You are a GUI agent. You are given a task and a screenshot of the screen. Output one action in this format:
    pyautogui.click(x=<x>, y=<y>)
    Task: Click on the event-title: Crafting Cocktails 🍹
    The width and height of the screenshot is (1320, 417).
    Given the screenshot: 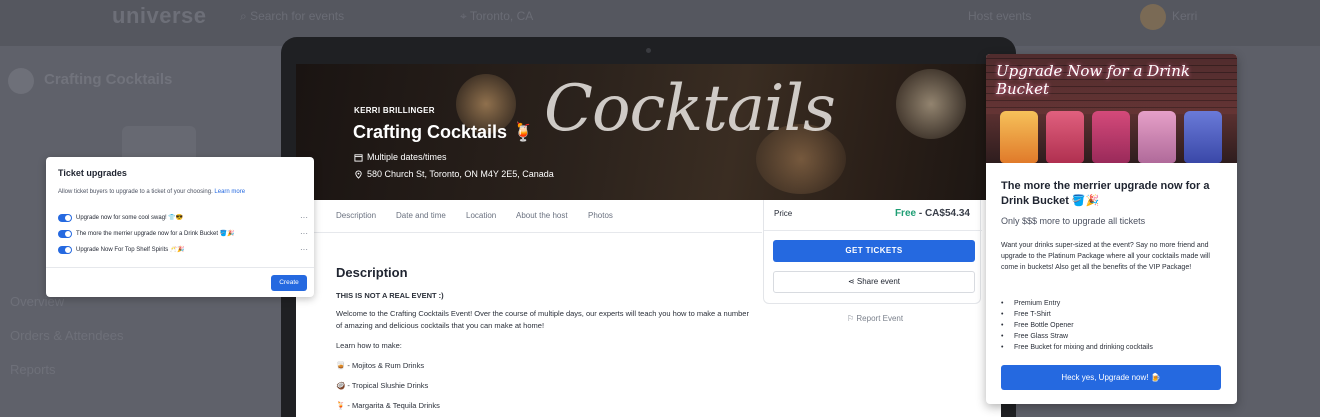 What is the action you would take?
    pyautogui.click(x=444, y=132)
    